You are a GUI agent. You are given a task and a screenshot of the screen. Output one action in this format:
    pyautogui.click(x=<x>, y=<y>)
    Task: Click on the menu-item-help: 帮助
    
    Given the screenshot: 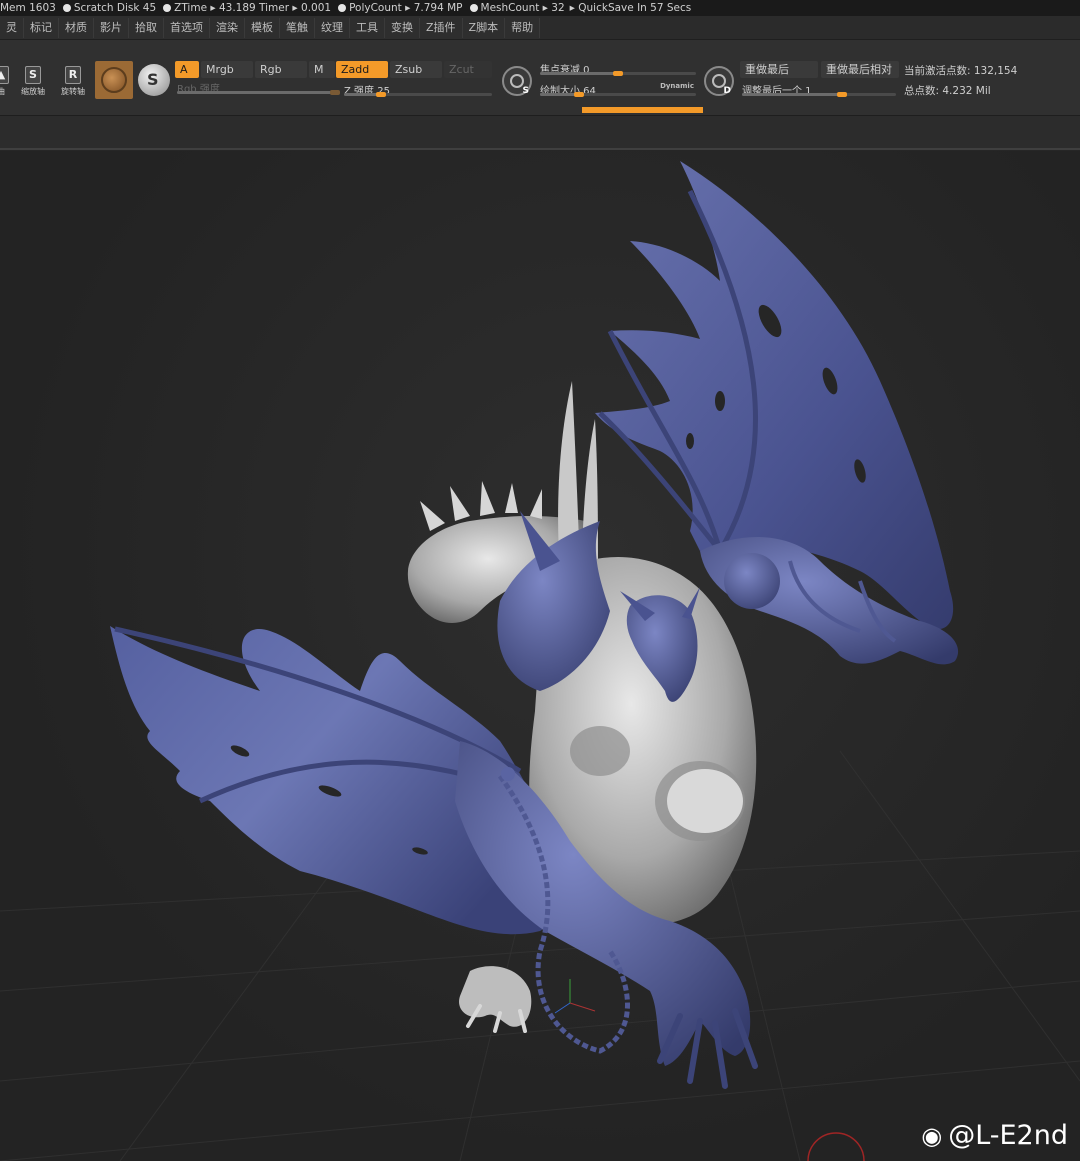 What is the action you would take?
    pyautogui.click(x=523, y=27)
    